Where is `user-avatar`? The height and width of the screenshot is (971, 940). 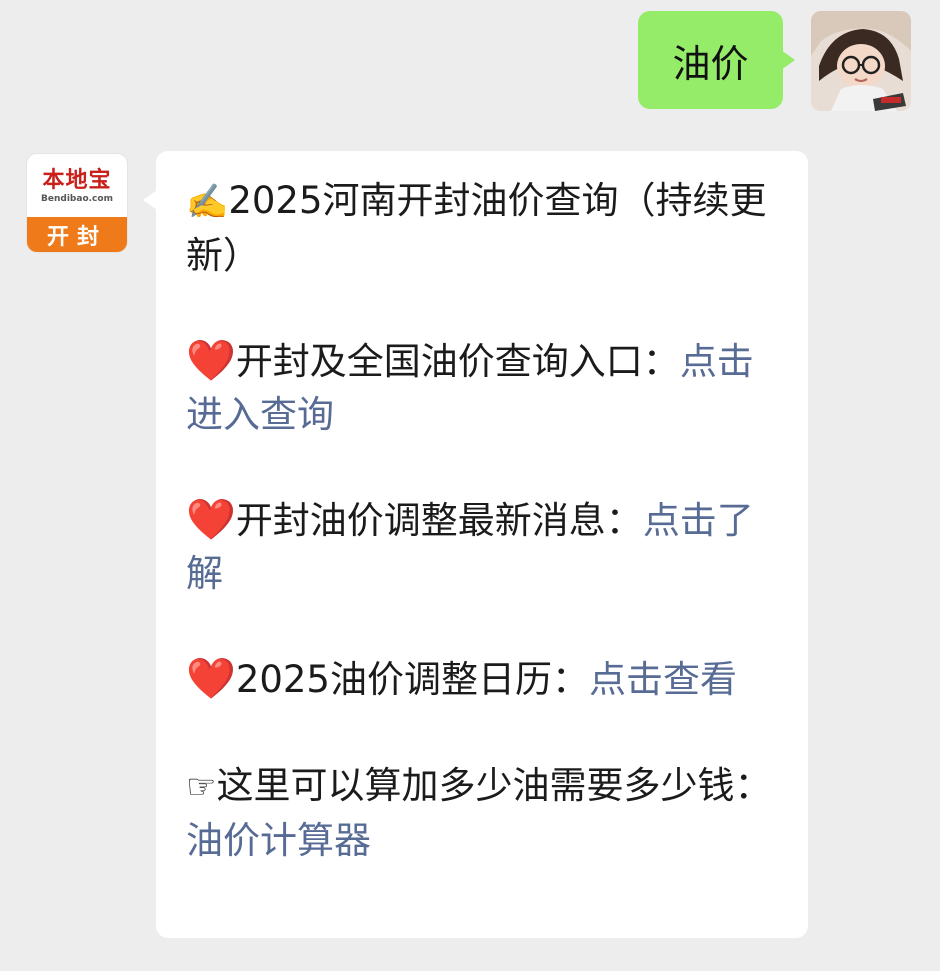 user-avatar is located at coordinates (861, 61).